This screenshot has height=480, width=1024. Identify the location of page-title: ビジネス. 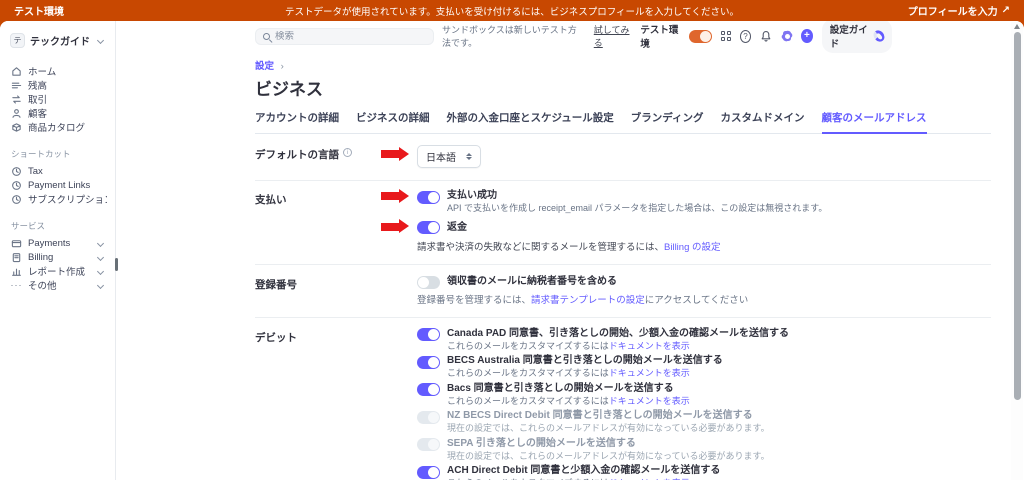
(289, 89).